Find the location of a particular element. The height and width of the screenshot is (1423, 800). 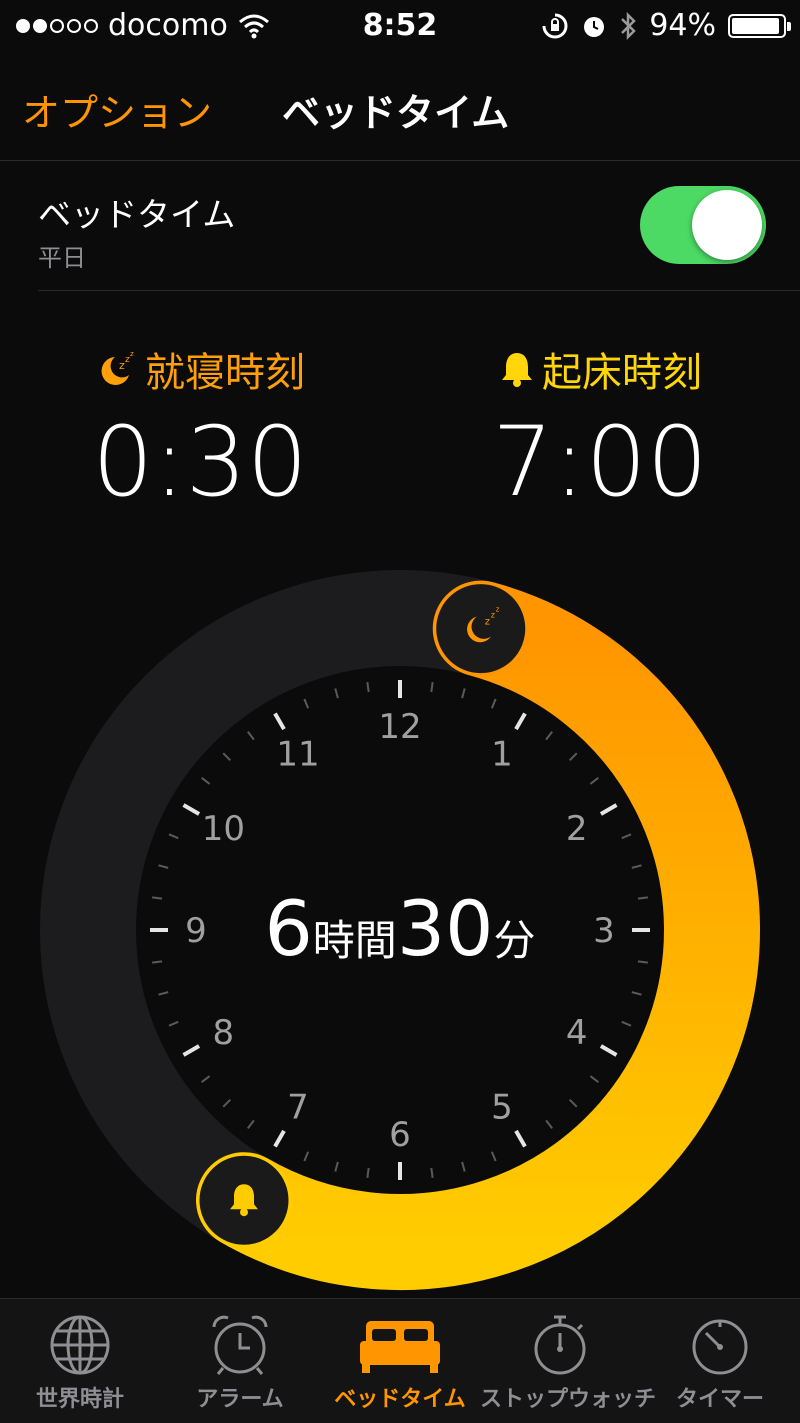

tab-label: アラーム is located at coordinates (240, 1399).